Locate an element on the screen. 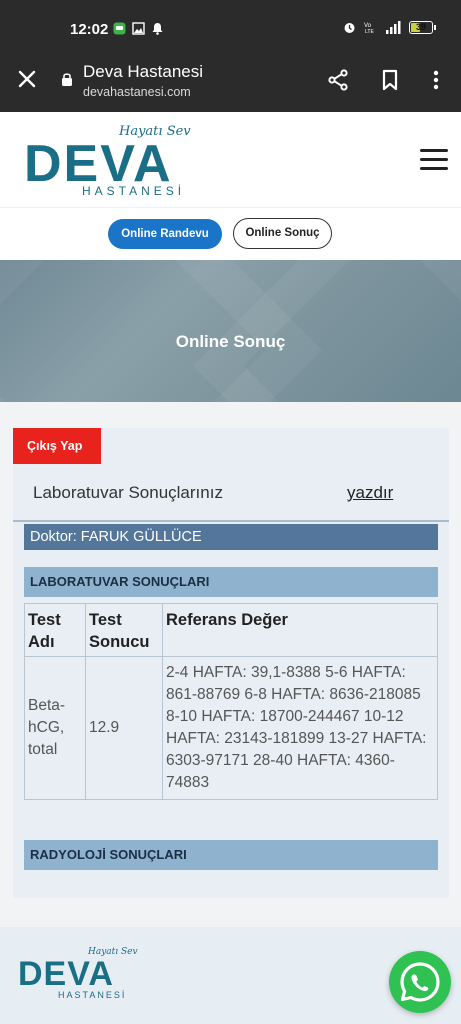 The image size is (461, 1024). whatsapp-chat-button is located at coordinates (420, 982).